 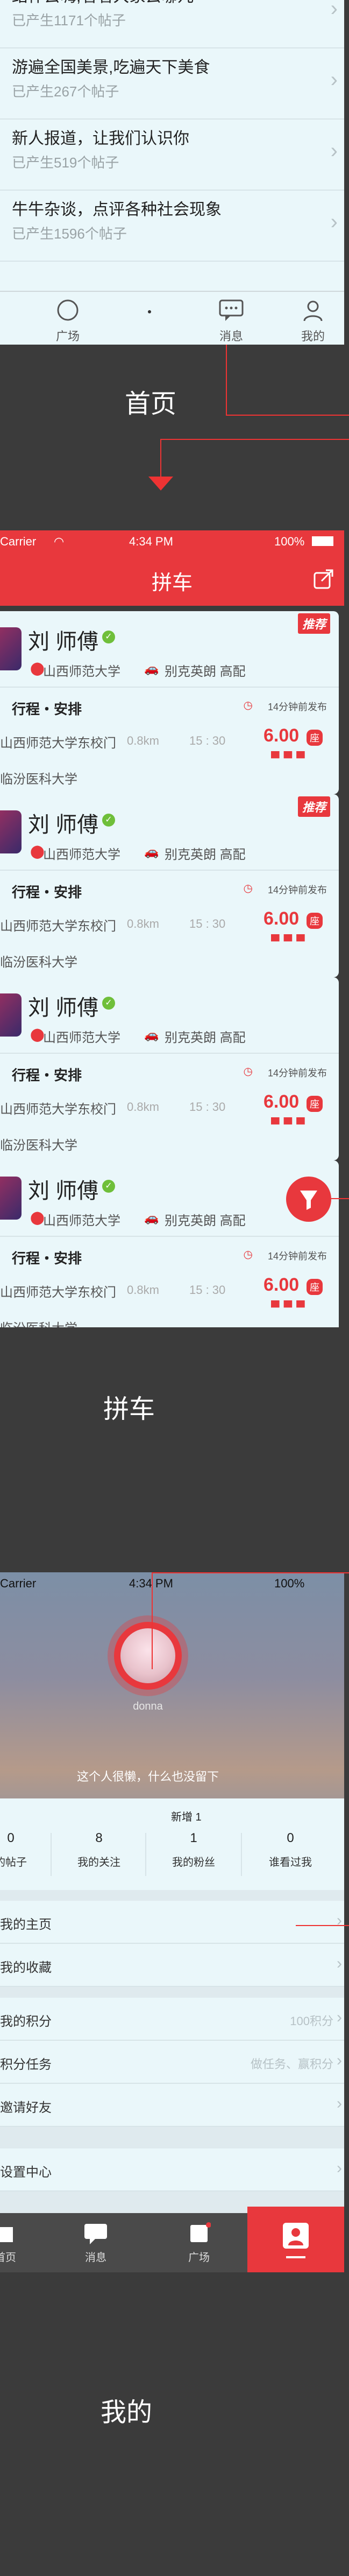 I want to click on list-item: 牛牛杂谈，点评各种社会现象 已产生1596个帖子 ›, so click(x=172, y=227).